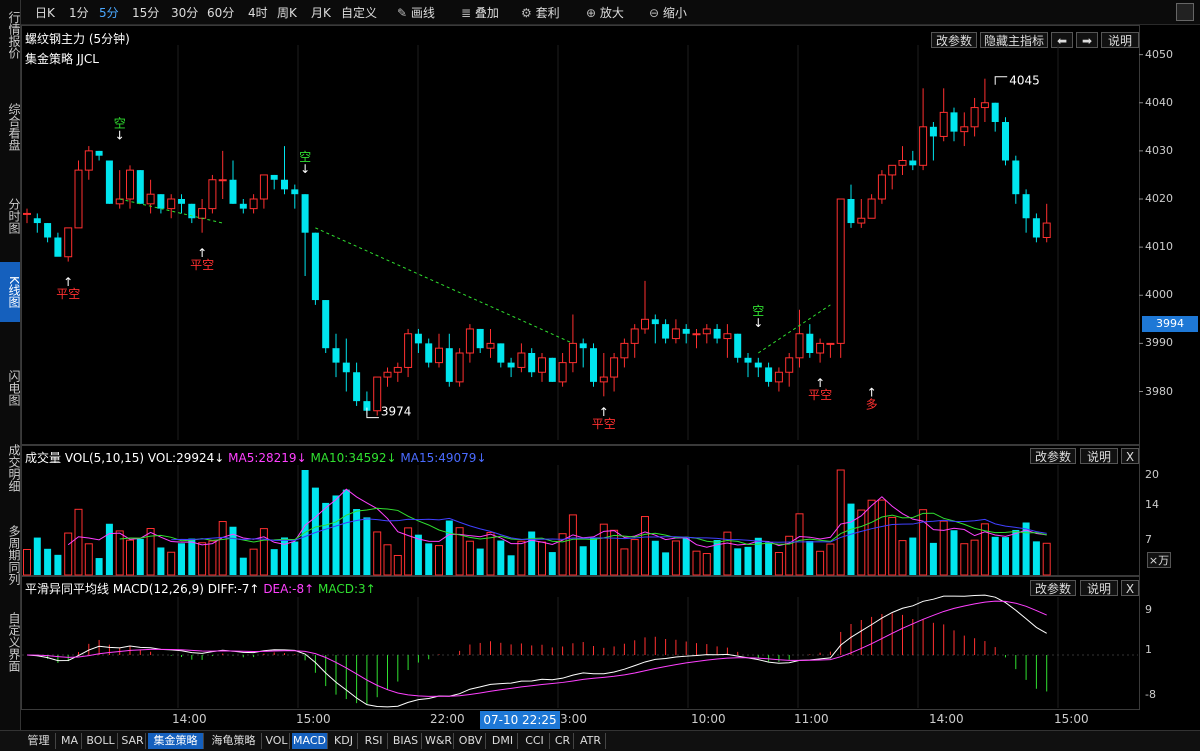 The width and height of the screenshot is (1200, 751). What do you see at coordinates (563, 741) in the screenshot?
I see `indicator-tab: CR` at bounding box center [563, 741].